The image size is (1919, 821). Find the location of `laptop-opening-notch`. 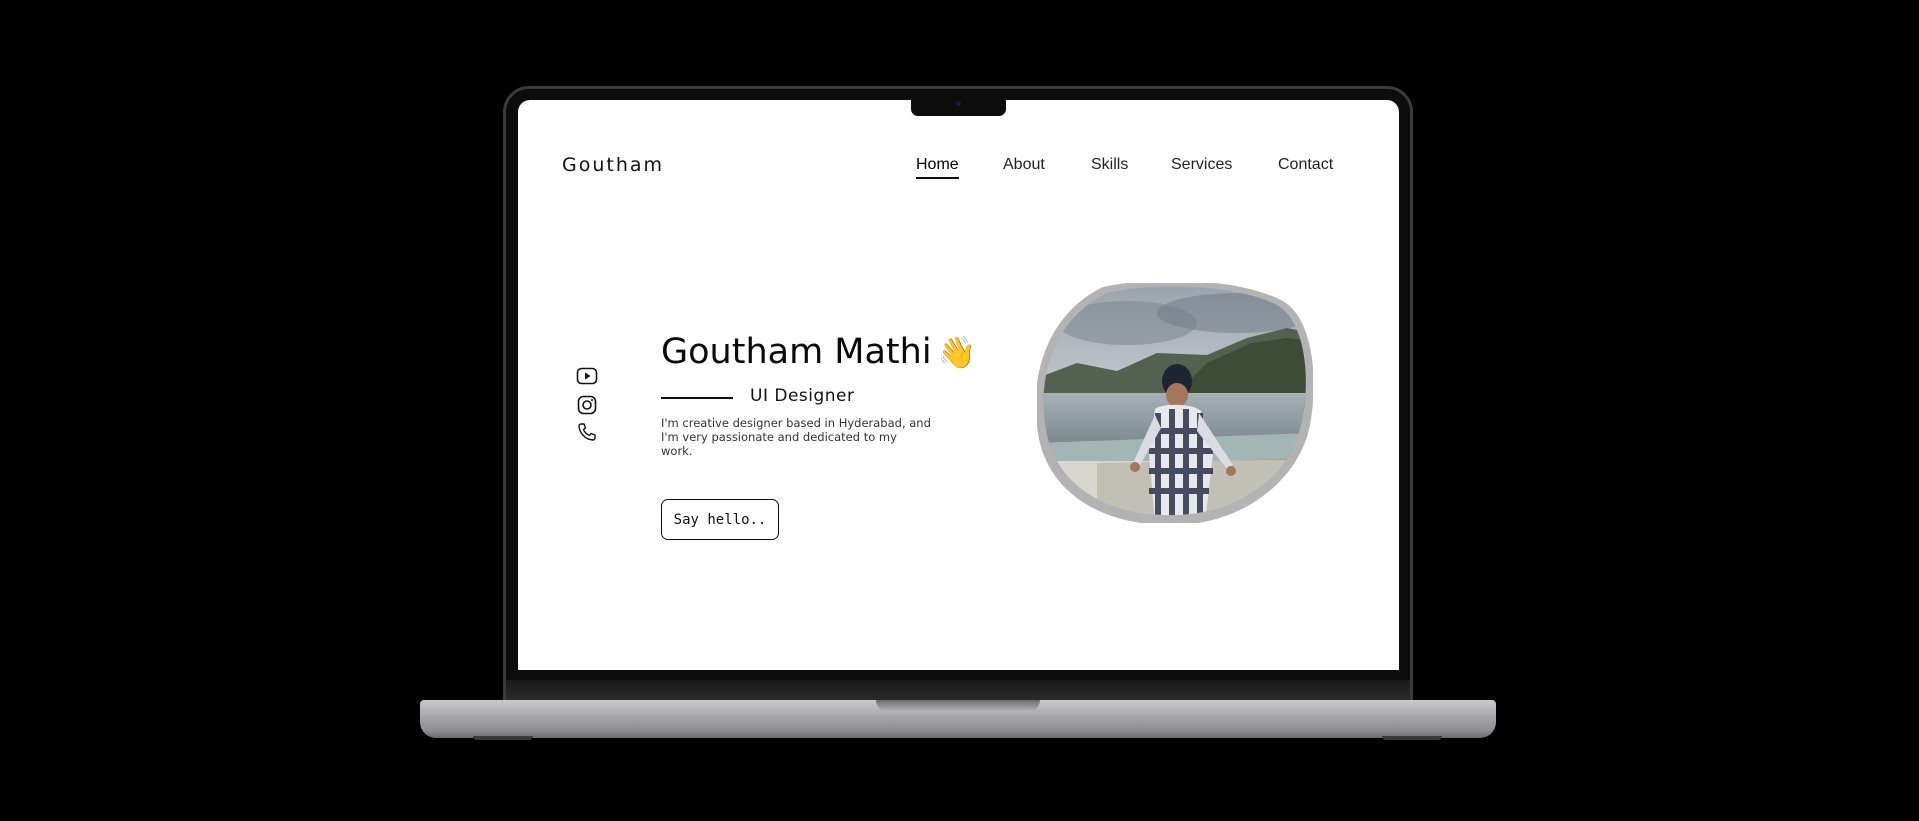

laptop-opening-notch is located at coordinates (958, 706).